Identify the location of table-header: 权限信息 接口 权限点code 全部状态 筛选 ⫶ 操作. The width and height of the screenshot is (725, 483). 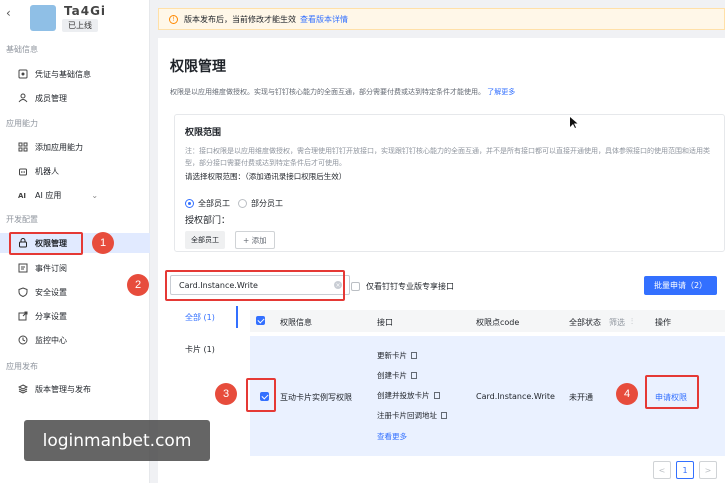
(487, 321).